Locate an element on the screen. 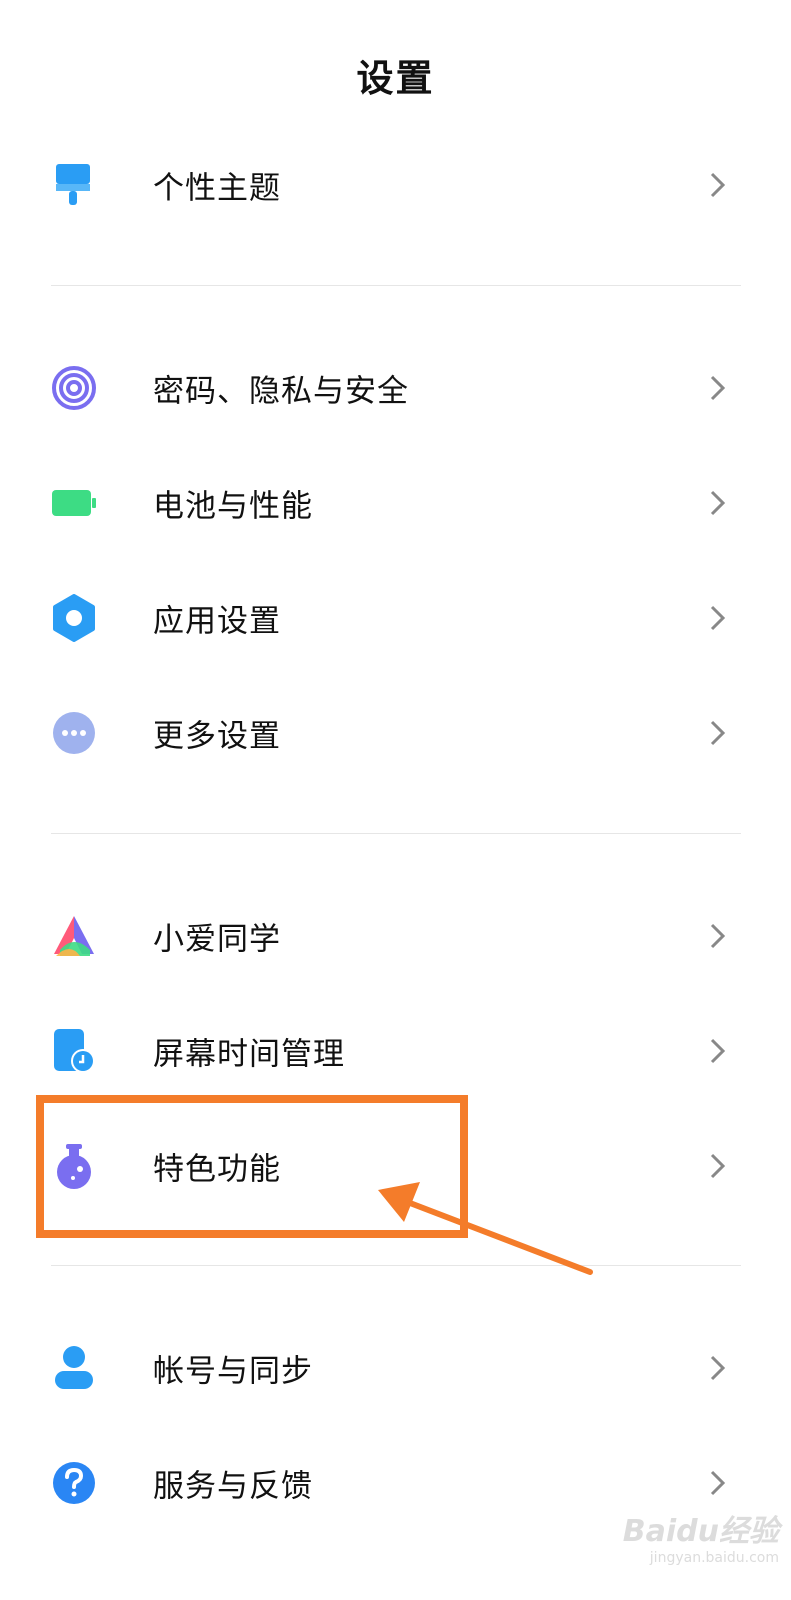 The image size is (791, 1600). settings-item-label: 屏幕时间管理 is located at coordinates (249, 1054).